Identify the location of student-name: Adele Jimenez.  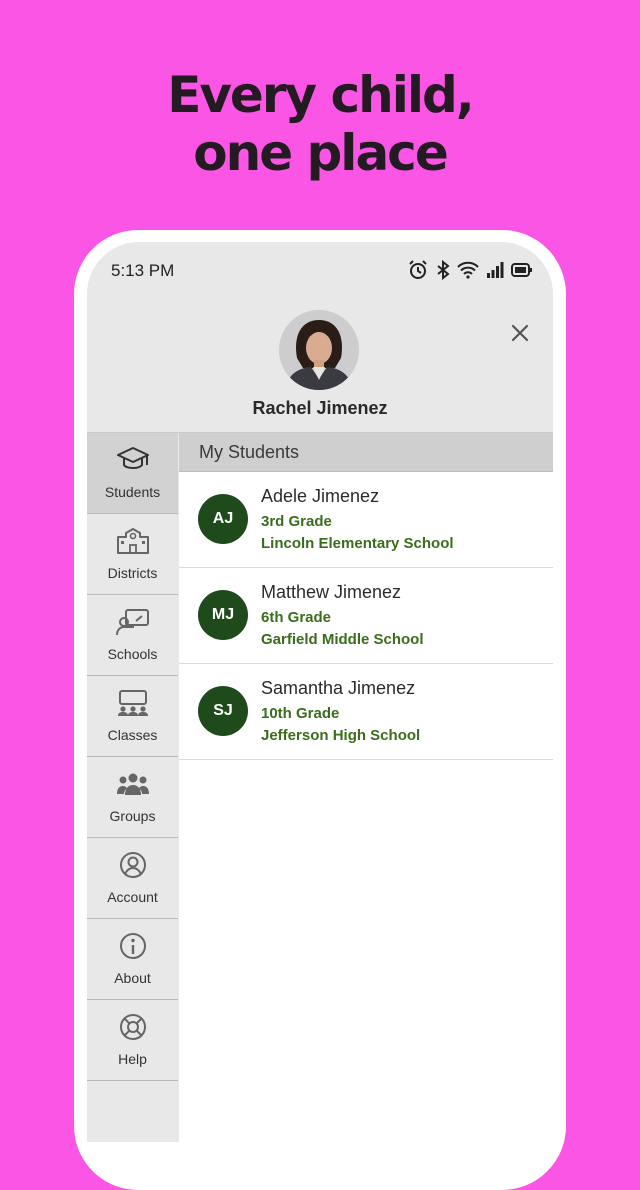
(320, 496).